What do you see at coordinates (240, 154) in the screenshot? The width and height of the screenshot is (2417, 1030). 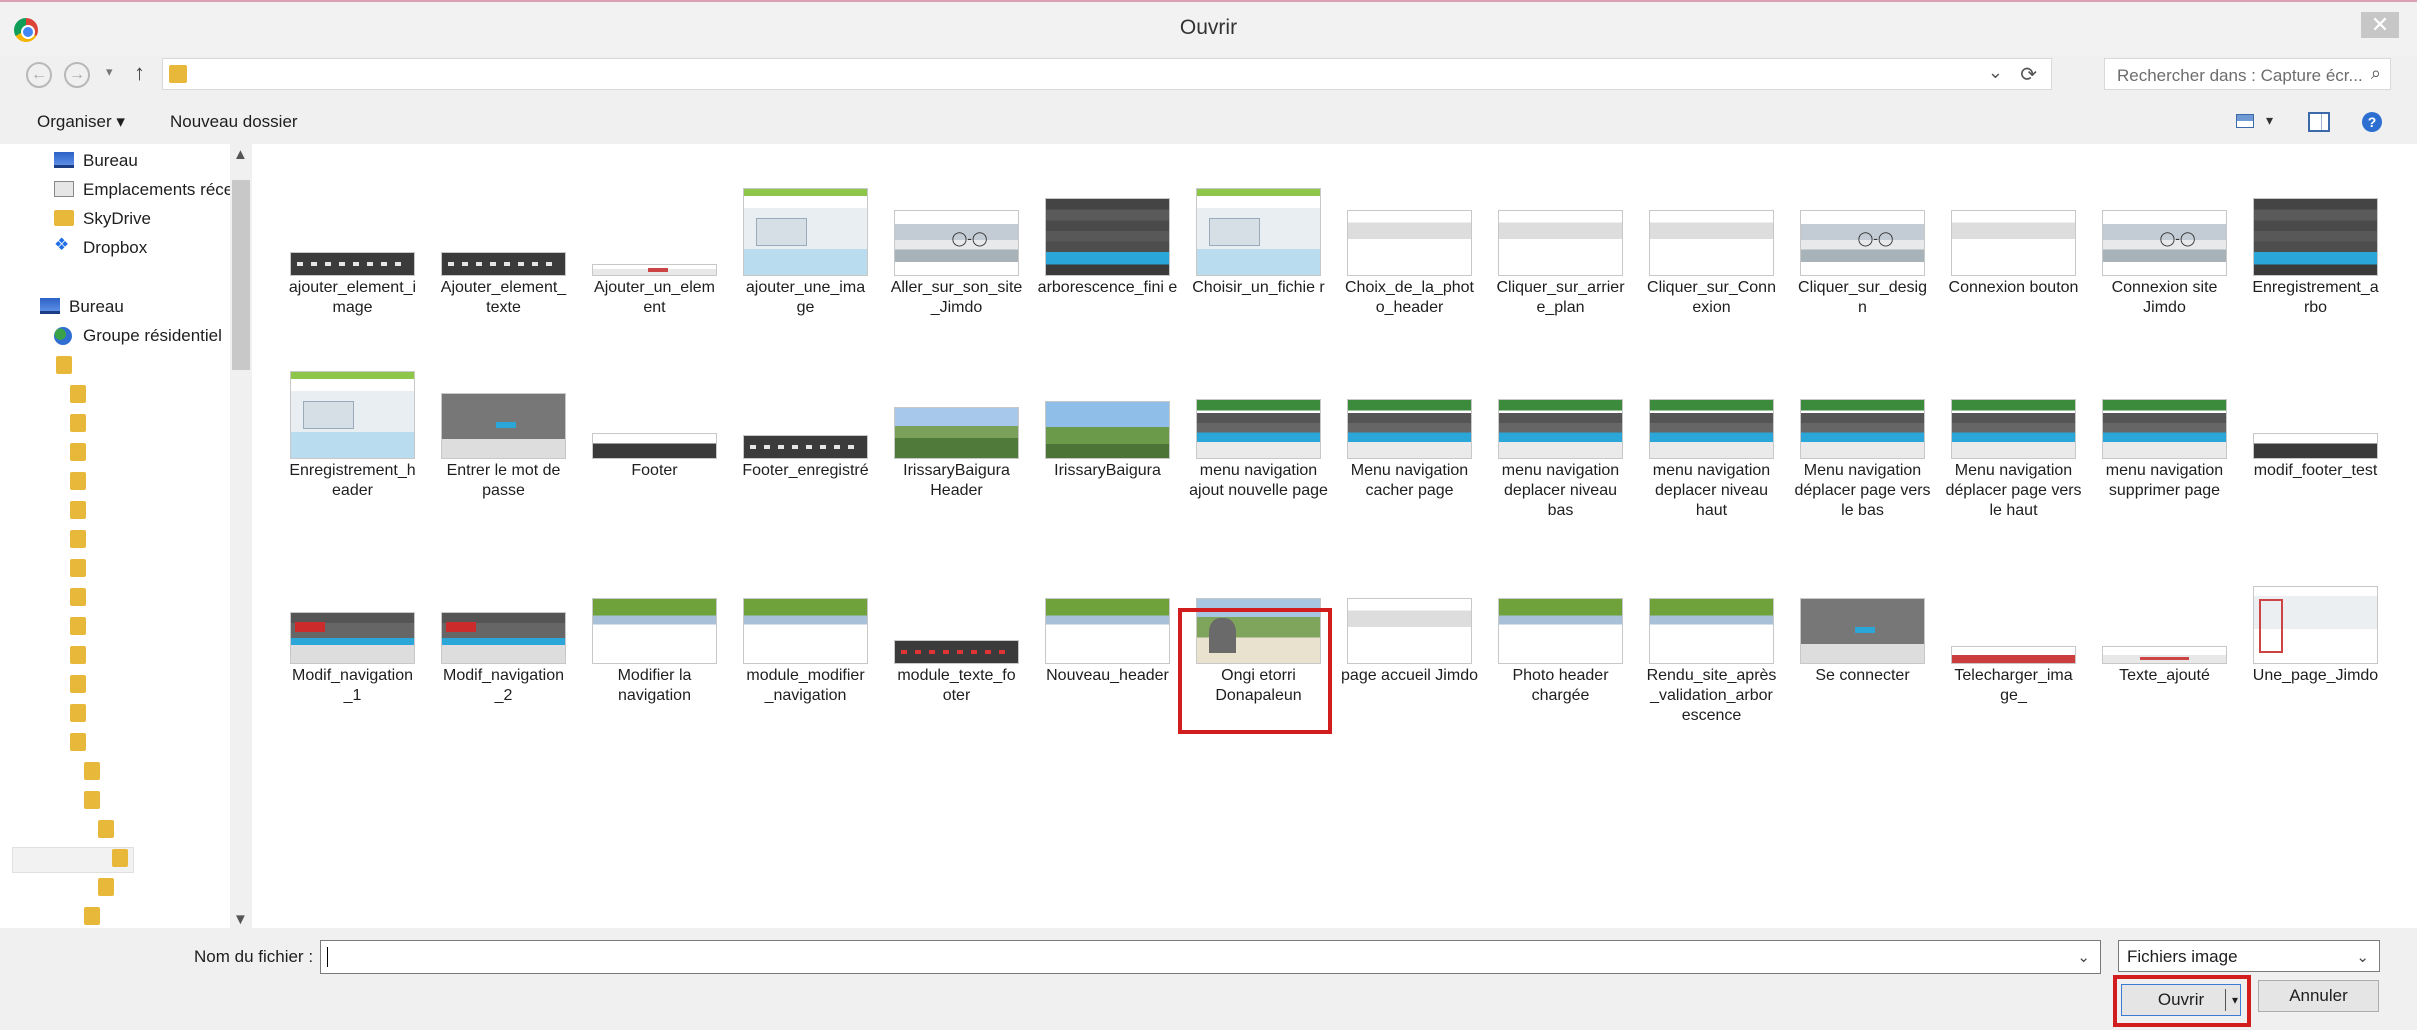 I see `scroll-up-arrow: ▲` at bounding box center [240, 154].